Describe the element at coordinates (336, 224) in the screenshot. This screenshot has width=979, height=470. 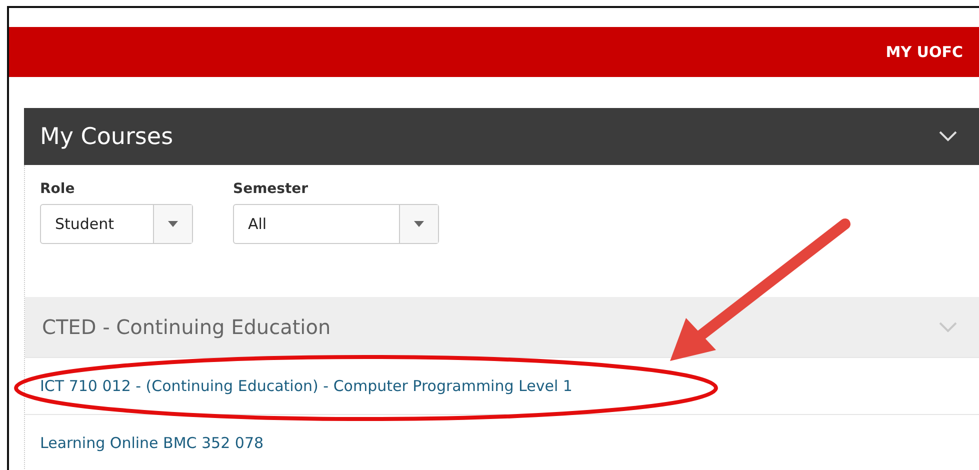
I see `dropdown: All` at that location.